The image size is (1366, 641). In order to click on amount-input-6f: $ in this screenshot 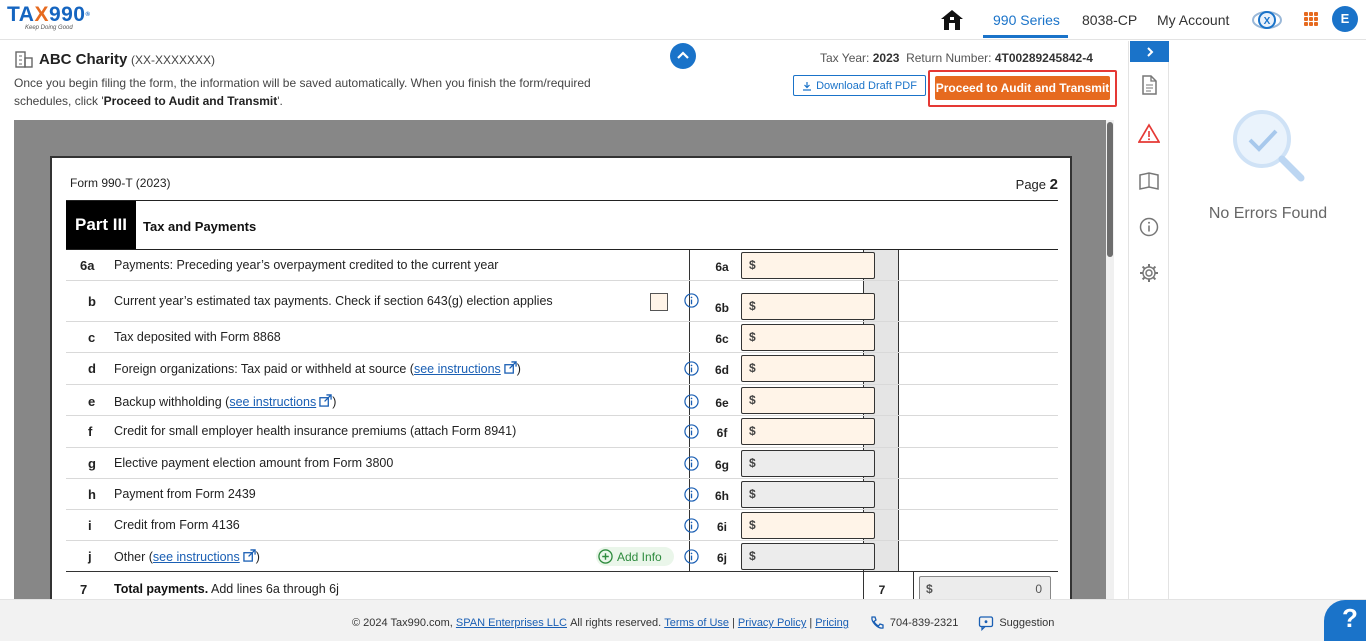, I will do `click(808, 431)`.